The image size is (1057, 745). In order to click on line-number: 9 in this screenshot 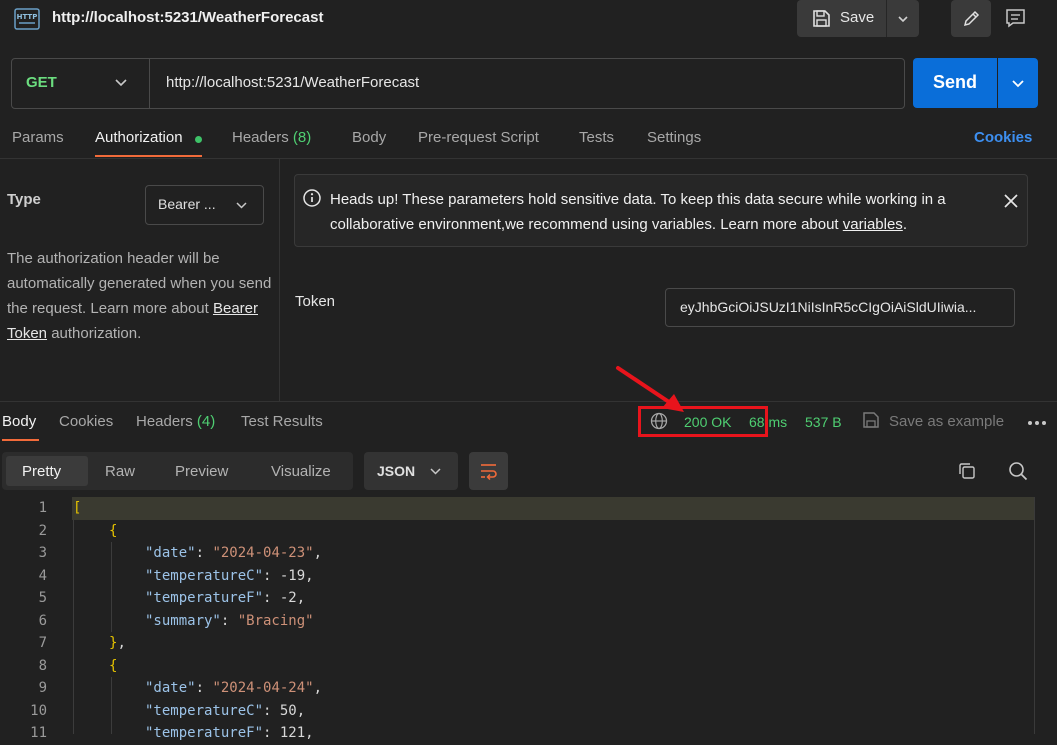, I will do `click(42, 688)`.